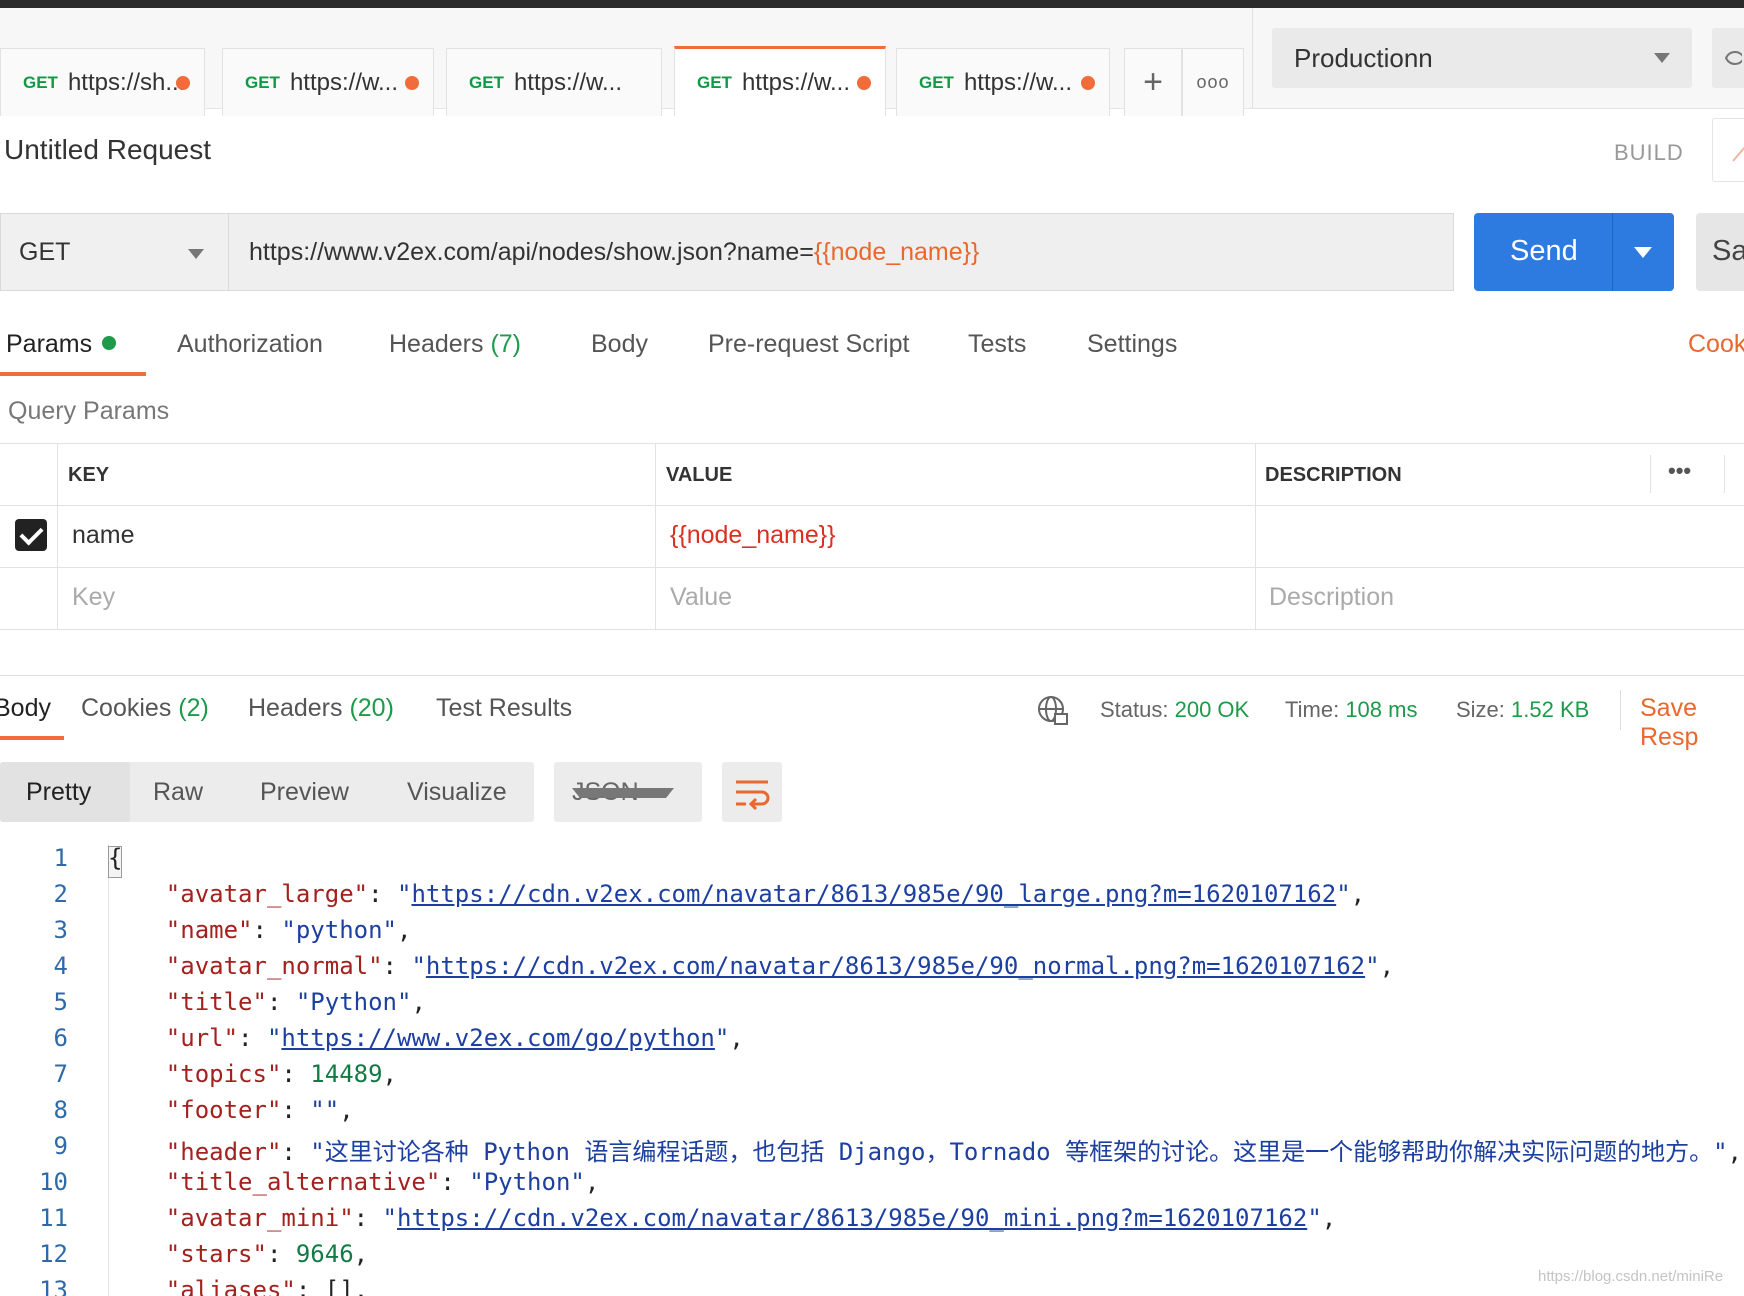 The width and height of the screenshot is (1744, 1296). Describe the element at coordinates (752, 792) in the screenshot. I see `wrap-lines-button` at that location.